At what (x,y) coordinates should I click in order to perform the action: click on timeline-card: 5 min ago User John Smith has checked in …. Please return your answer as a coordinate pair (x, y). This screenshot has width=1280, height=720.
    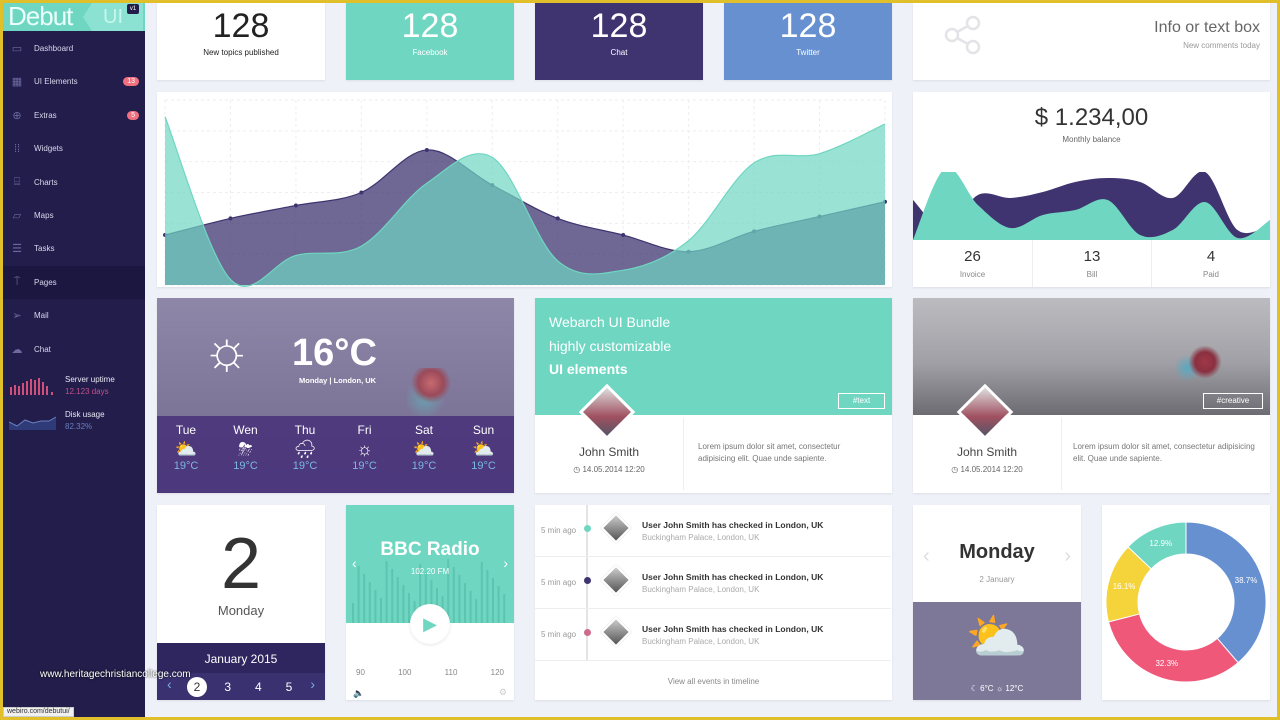
    Looking at the image, I should click on (713, 602).